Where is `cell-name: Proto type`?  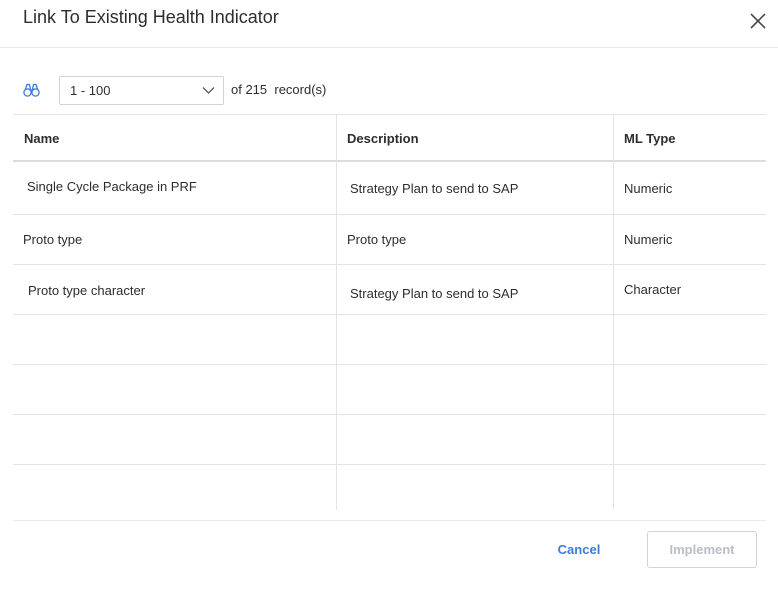
cell-name: Proto type is located at coordinates (53, 239).